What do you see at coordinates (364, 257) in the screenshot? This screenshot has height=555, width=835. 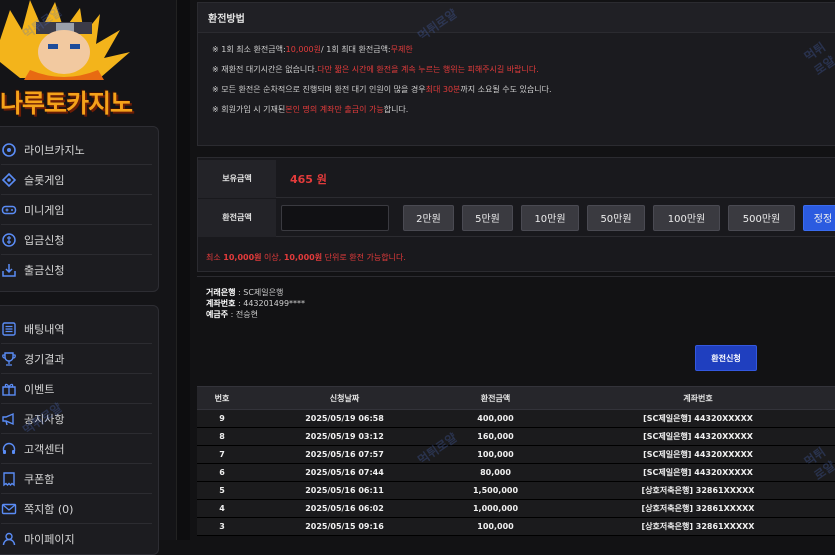 I see `note-suffix: 단위로 환전 가능합니다.` at bounding box center [364, 257].